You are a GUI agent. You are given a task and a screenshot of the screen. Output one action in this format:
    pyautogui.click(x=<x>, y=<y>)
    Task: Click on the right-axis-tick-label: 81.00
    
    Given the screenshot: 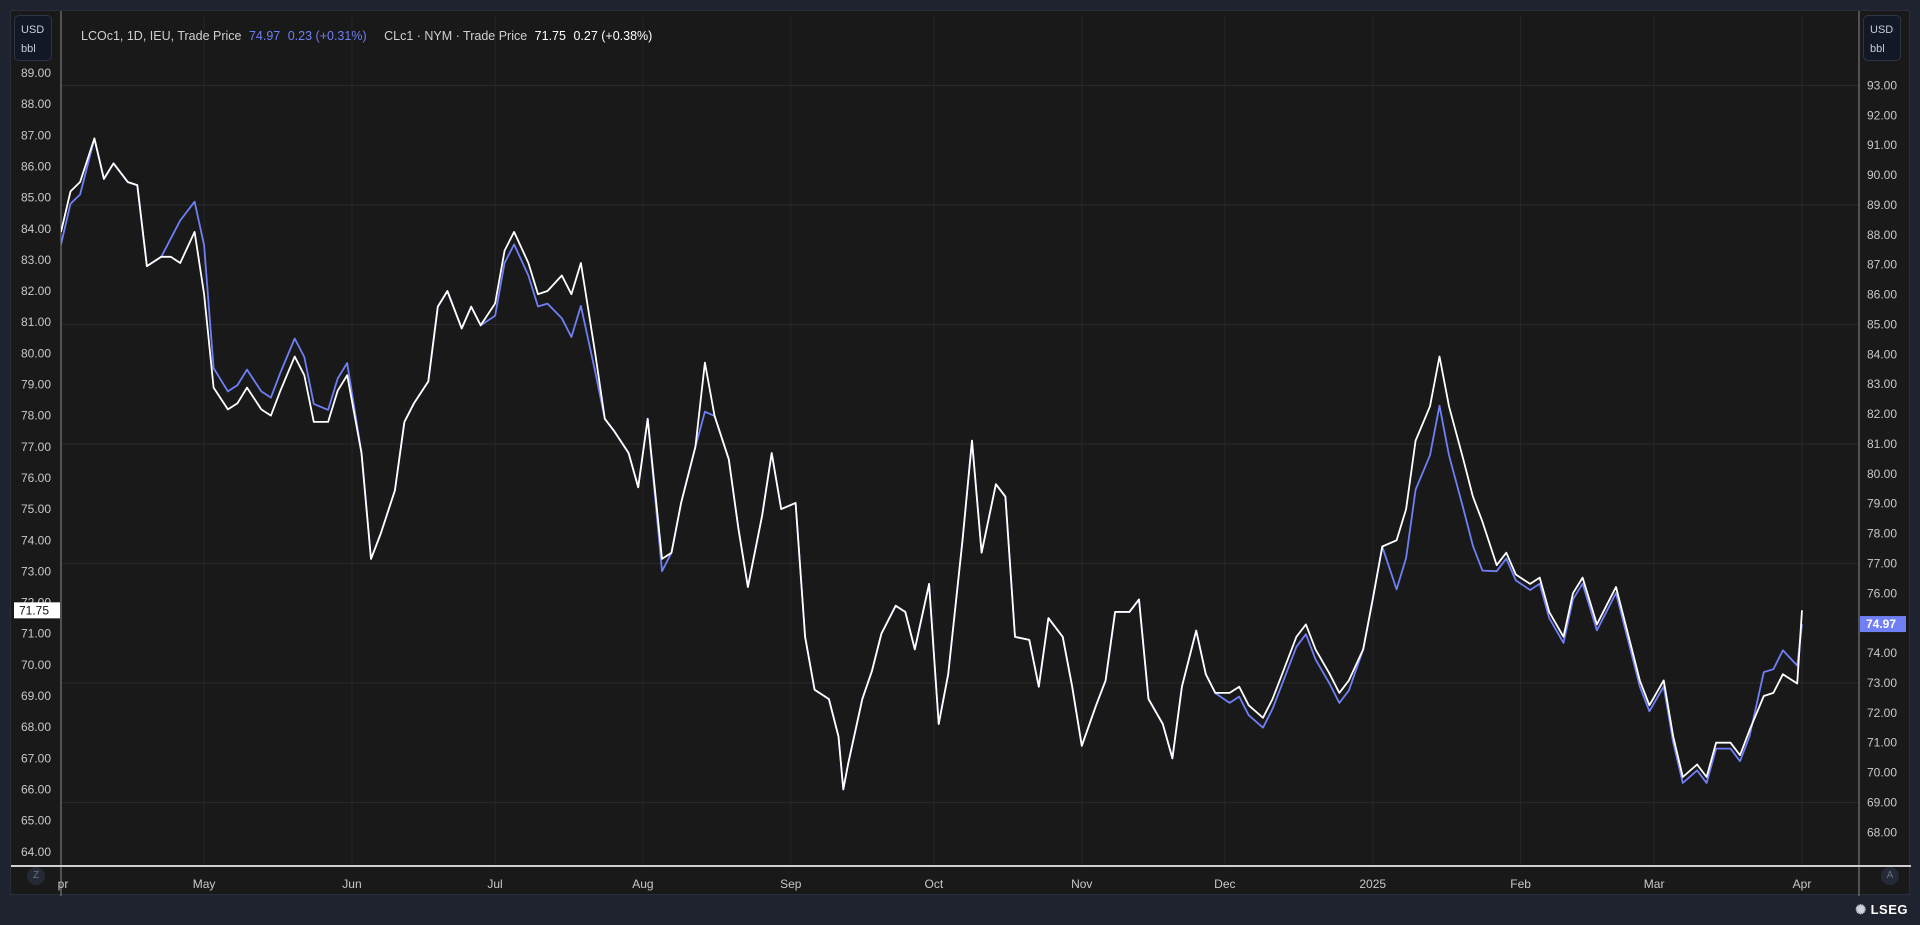 What is the action you would take?
    pyautogui.click(x=1882, y=444)
    